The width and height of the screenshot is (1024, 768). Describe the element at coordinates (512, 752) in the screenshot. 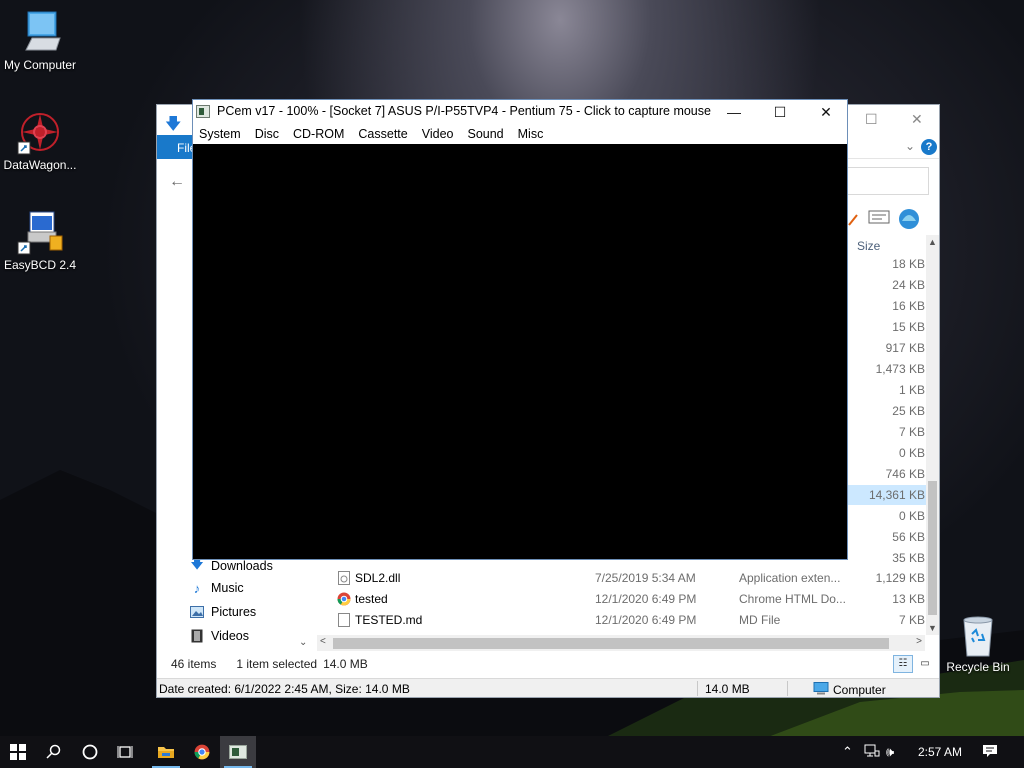

I see `taskbar: ⌃ 🕪 2:57 AM` at that location.